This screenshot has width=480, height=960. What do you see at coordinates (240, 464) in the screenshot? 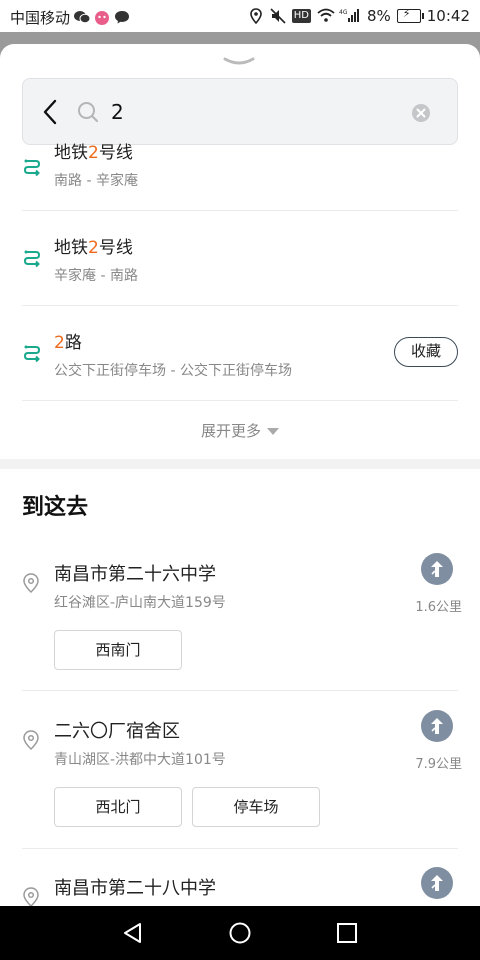
I see `section-separator` at bounding box center [240, 464].